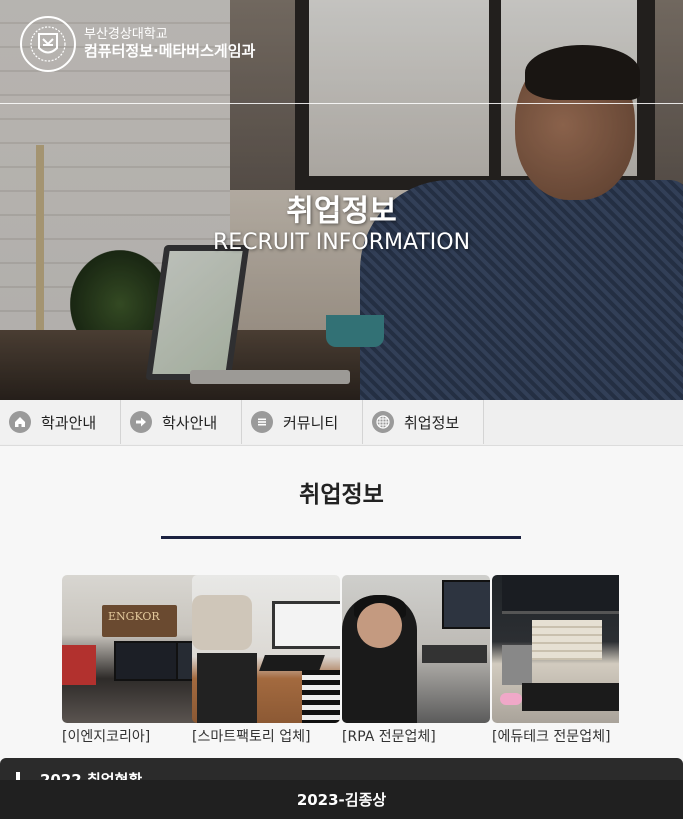 The image size is (683, 819). What do you see at coordinates (190, 422) in the screenshot?
I see `nav-item-label: 학사안내` at bounding box center [190, 422].